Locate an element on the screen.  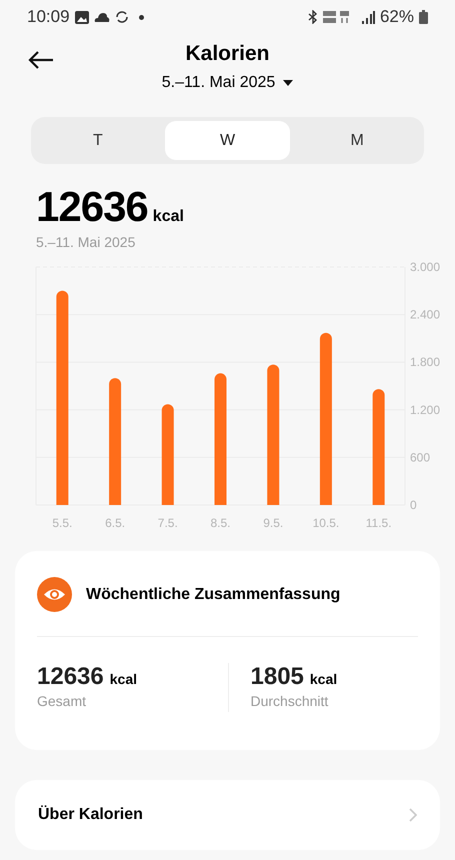
stat-value: 1805 is located at coordinates (277, 677).